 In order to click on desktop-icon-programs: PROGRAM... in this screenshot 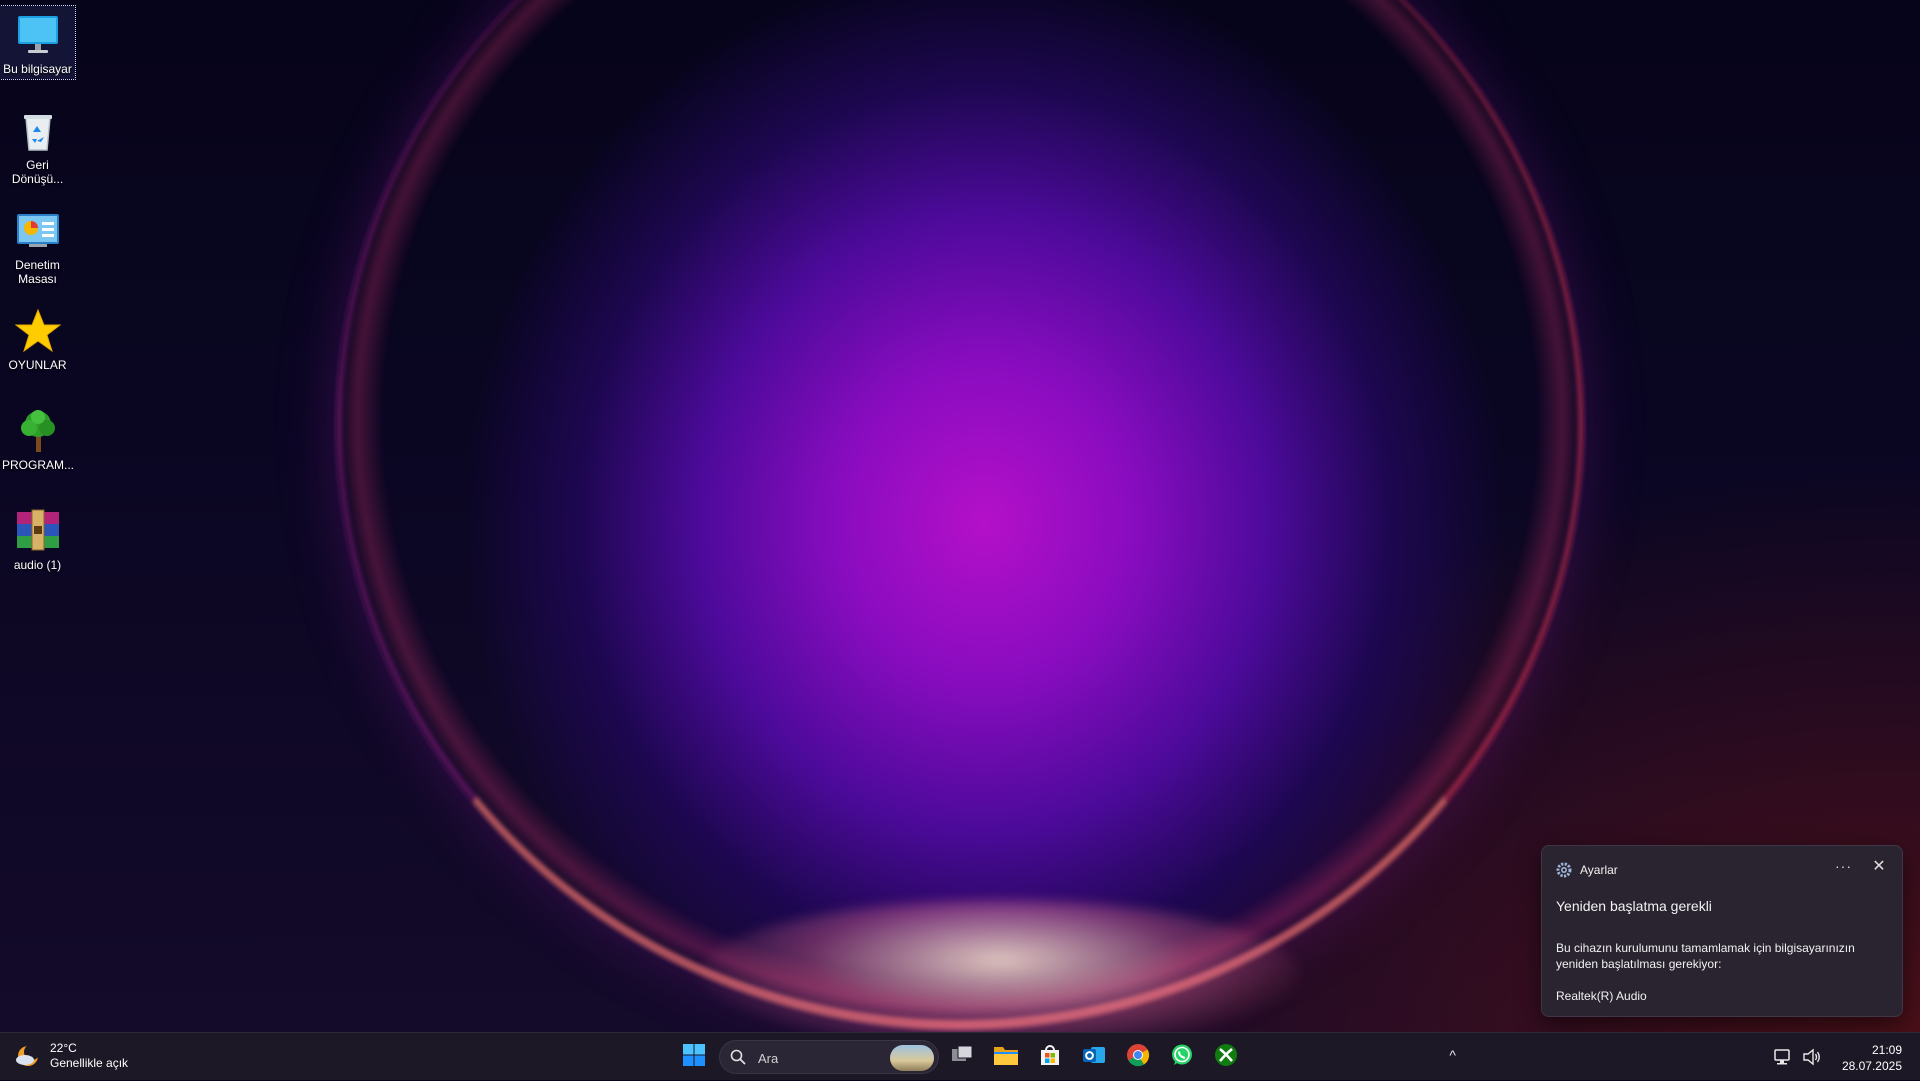, I will do `click(37, 438)`.